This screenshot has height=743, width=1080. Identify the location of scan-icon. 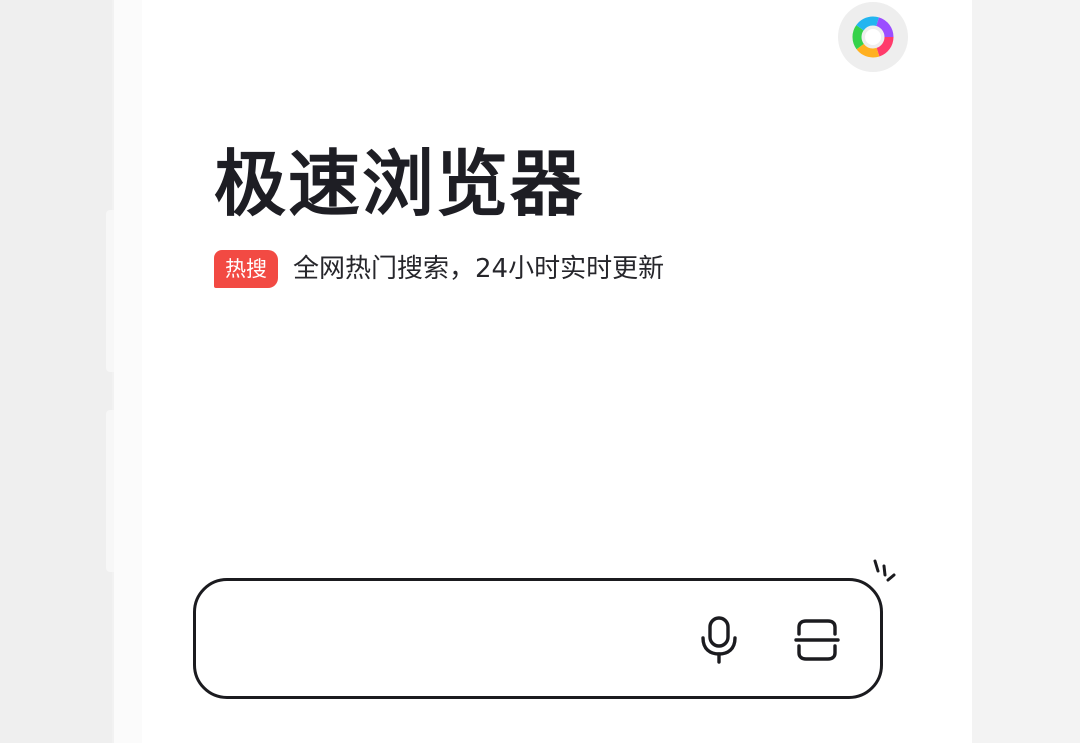
(817, 640).